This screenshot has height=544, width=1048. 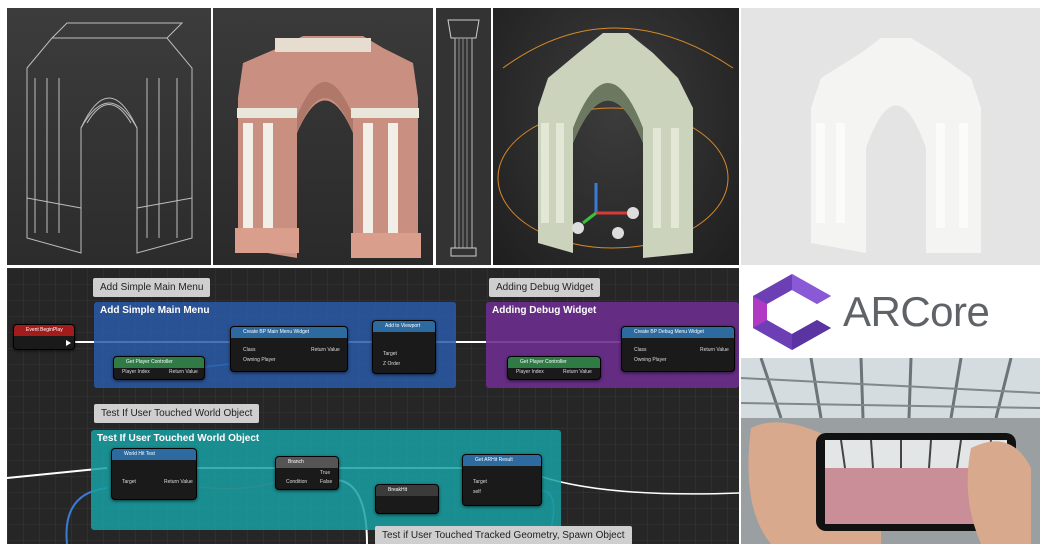 What do you see at coordinates (177, 413) in the screenshot?
I see `comment-label-world-object: Test If User Touched World Object` at bounding box center [177, 413].